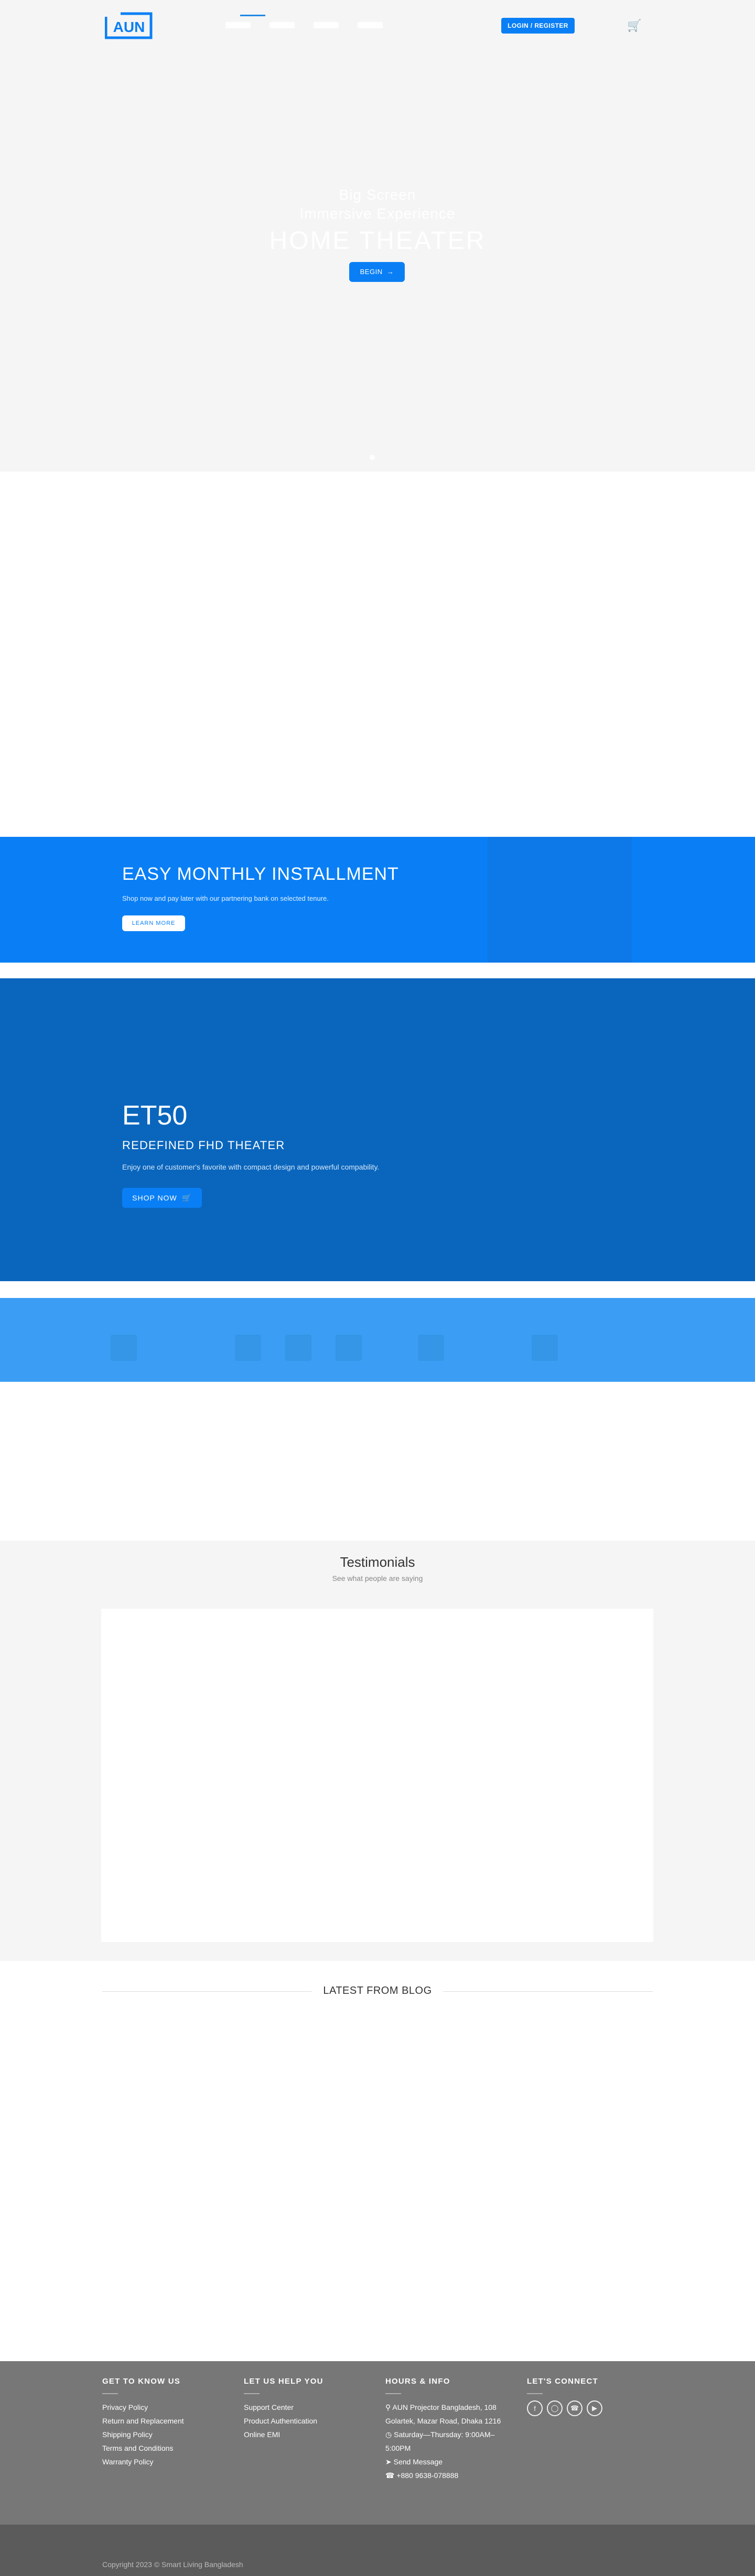  Describe the element at coordinates (283, 2382) in the screenshot. I see `footer-heading: LET US HELP YOU` at that location.